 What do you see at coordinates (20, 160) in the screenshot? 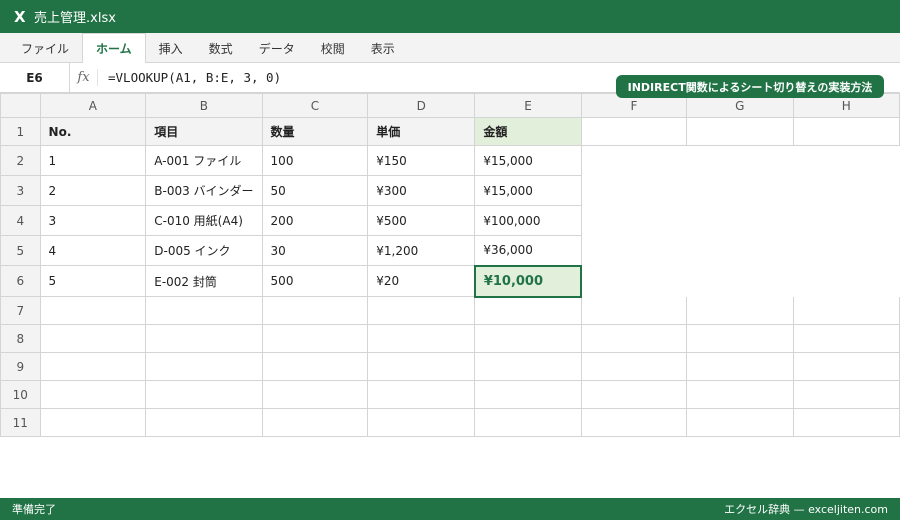
I see `row-header: 2` at bounding box center [20, 160].